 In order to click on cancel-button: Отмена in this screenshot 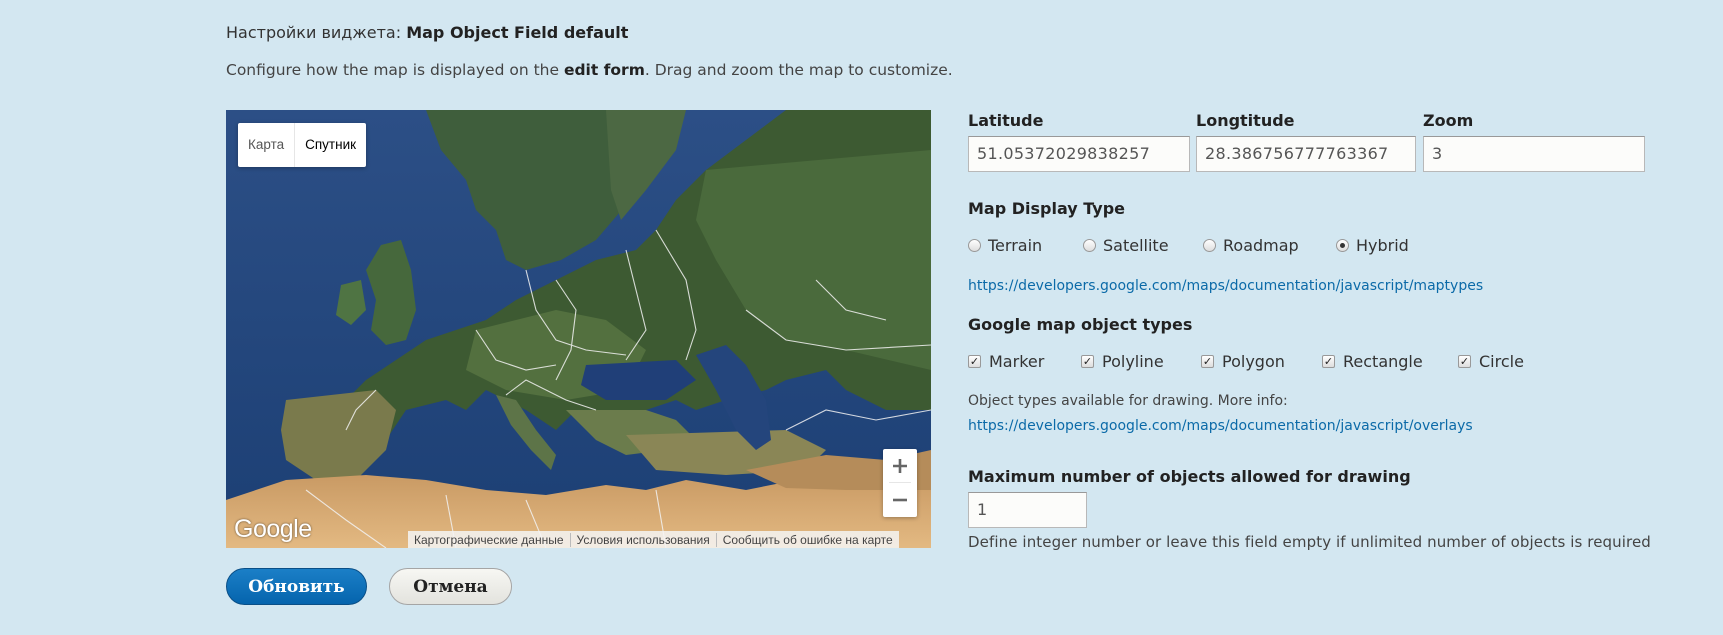, I will do `click(450, 586)`.